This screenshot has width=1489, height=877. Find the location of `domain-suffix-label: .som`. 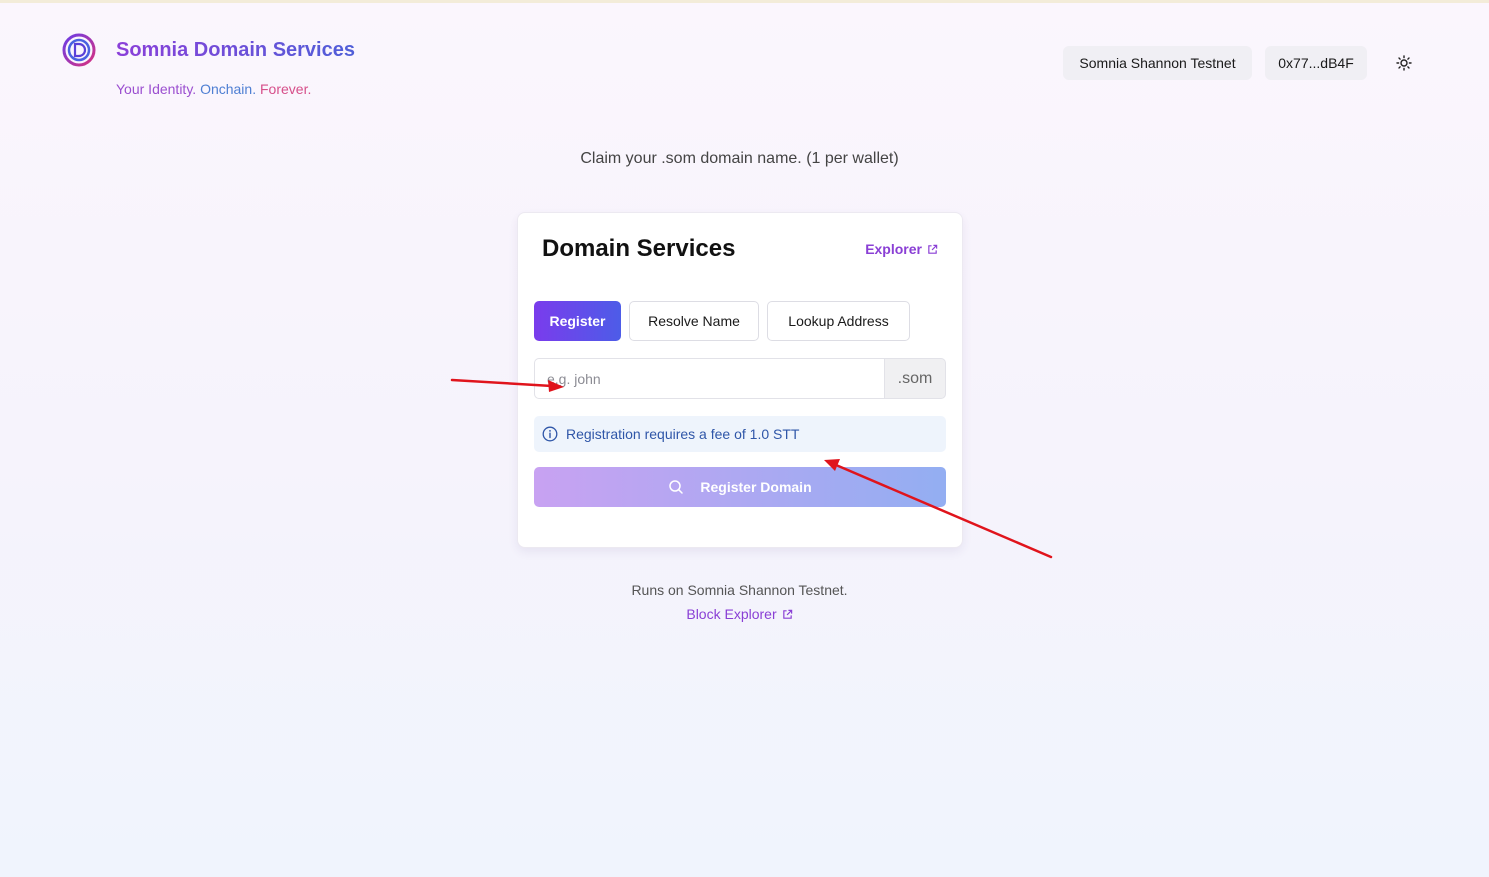

domain-suffix-label: .som is located at coordinates (915, 378).